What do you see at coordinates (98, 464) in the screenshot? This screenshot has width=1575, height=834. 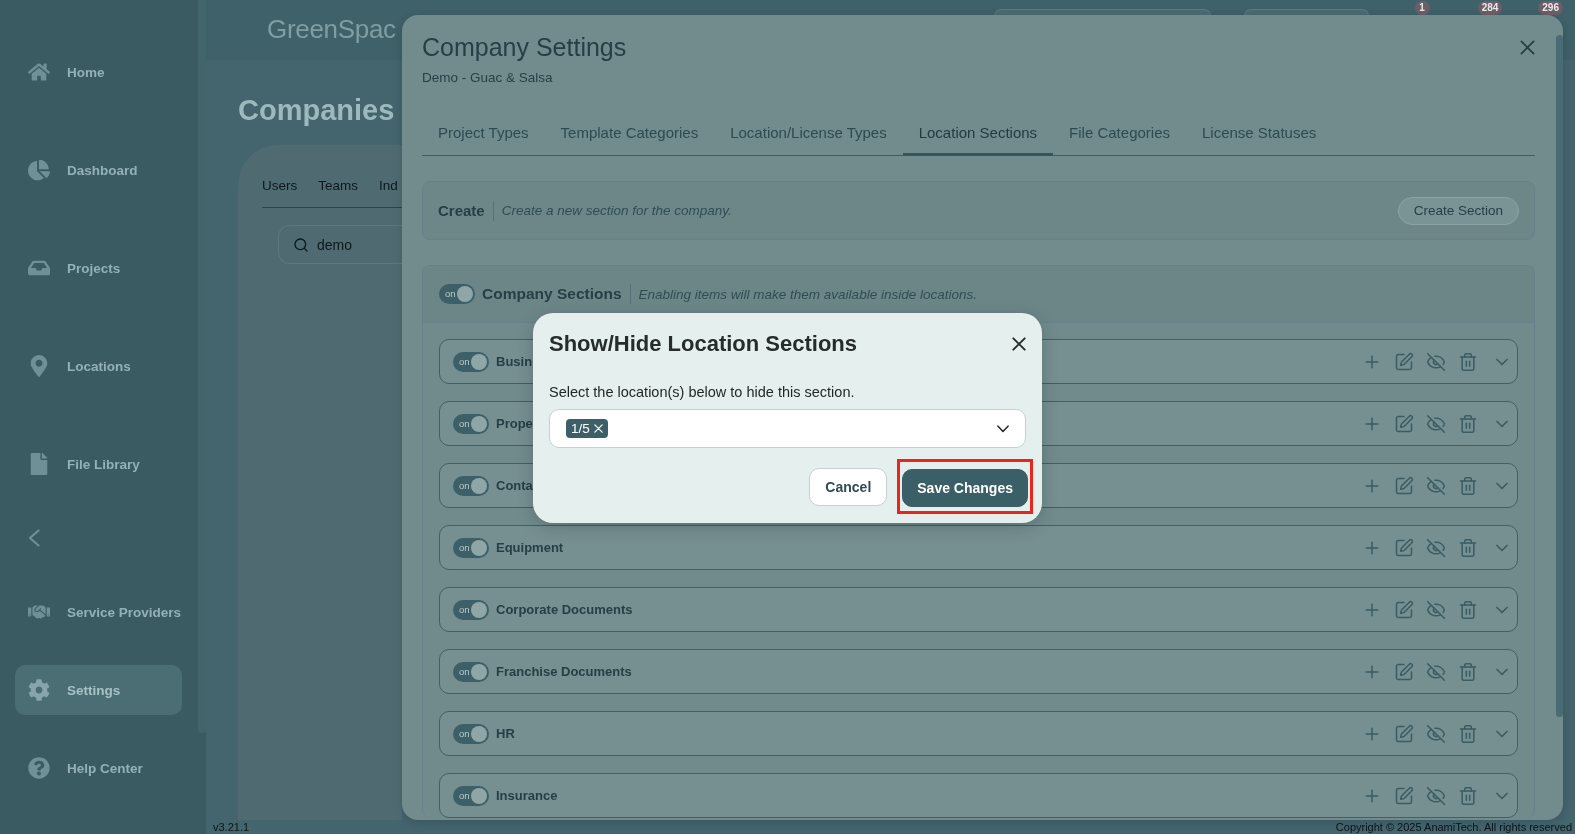 I see `sidebar-item: File Library` at bounding box center [98, 464].